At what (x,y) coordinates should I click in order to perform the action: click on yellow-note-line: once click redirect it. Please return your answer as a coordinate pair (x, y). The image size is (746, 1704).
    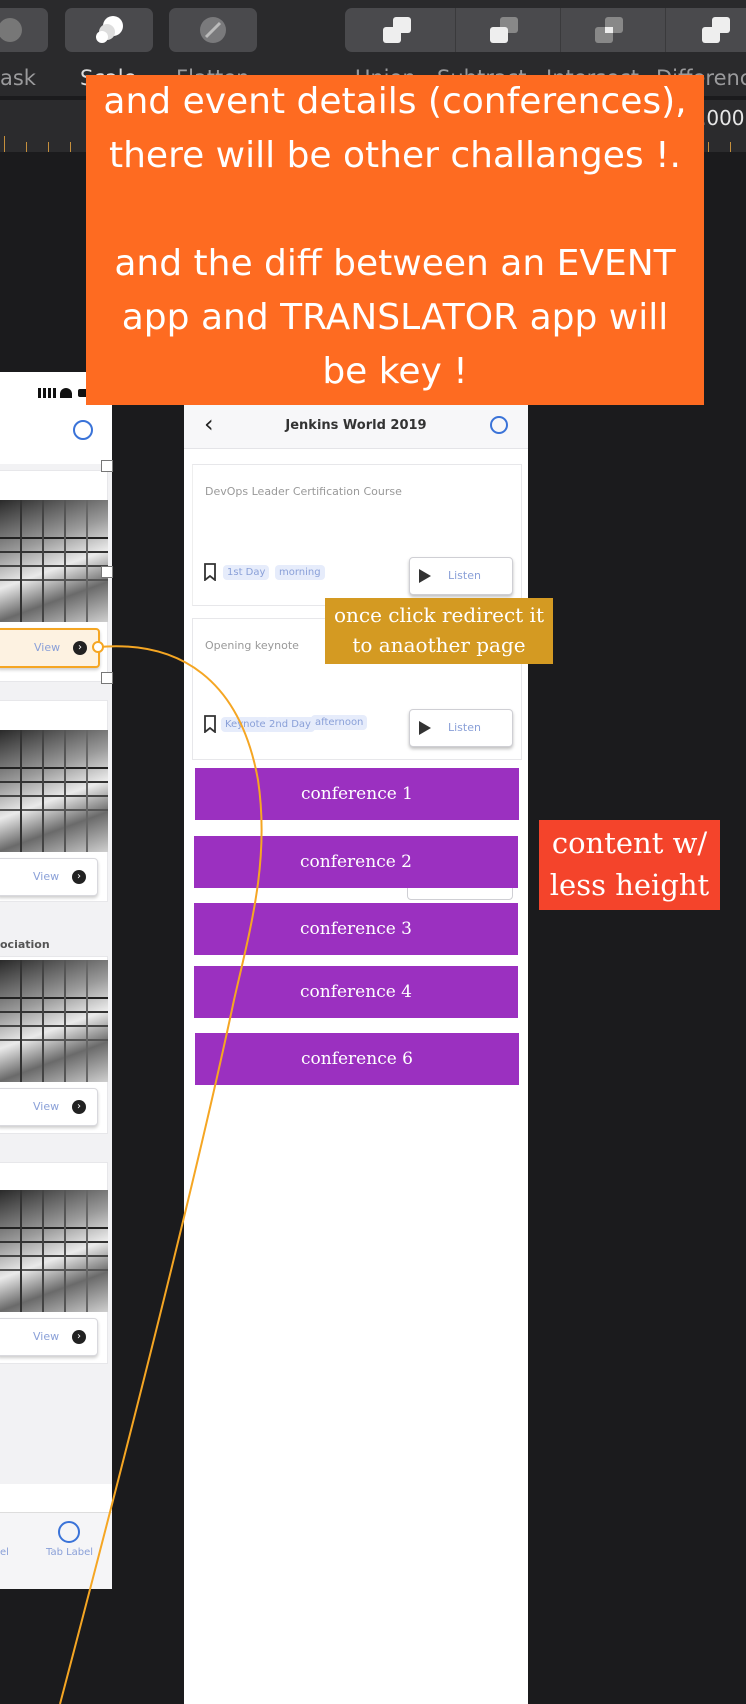
    Looking at the image, I should click on (438, 615).